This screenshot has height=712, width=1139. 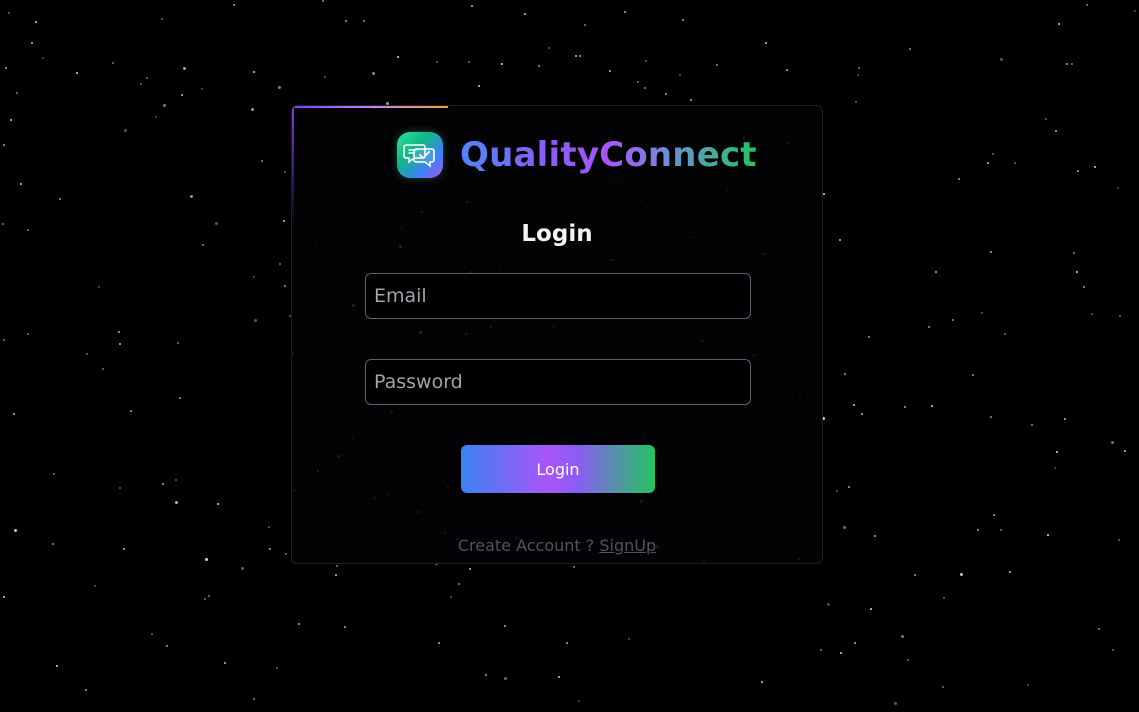 What do you see at coordinates (557, 234) in the screenshot?
I see `form-title: Login` at bounding box center [557, 234].